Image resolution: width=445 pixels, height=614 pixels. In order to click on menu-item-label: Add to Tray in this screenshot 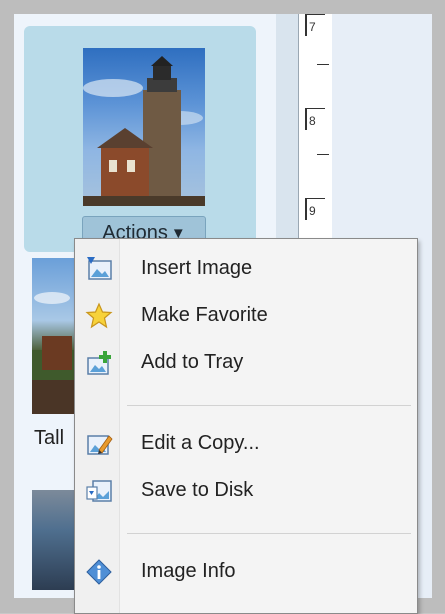, I will do `click(192, 362)`.